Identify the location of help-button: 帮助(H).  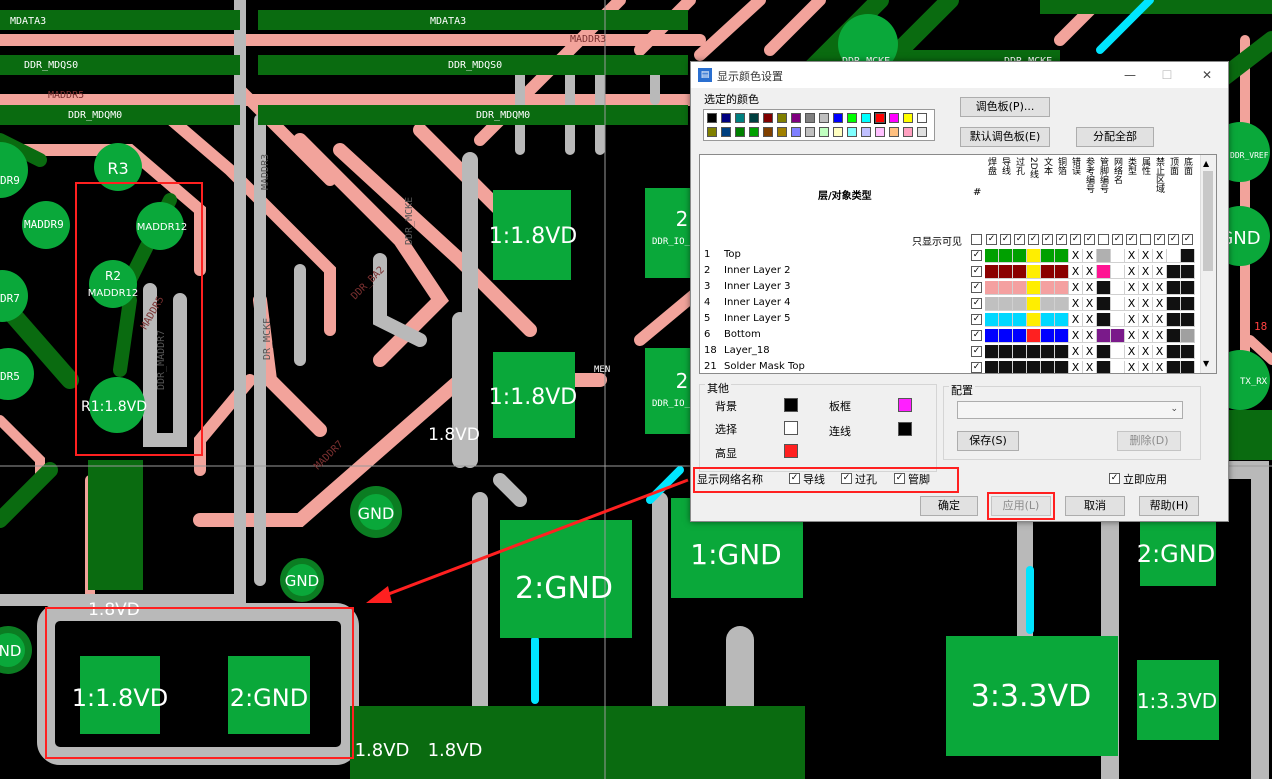
(1169, 506).